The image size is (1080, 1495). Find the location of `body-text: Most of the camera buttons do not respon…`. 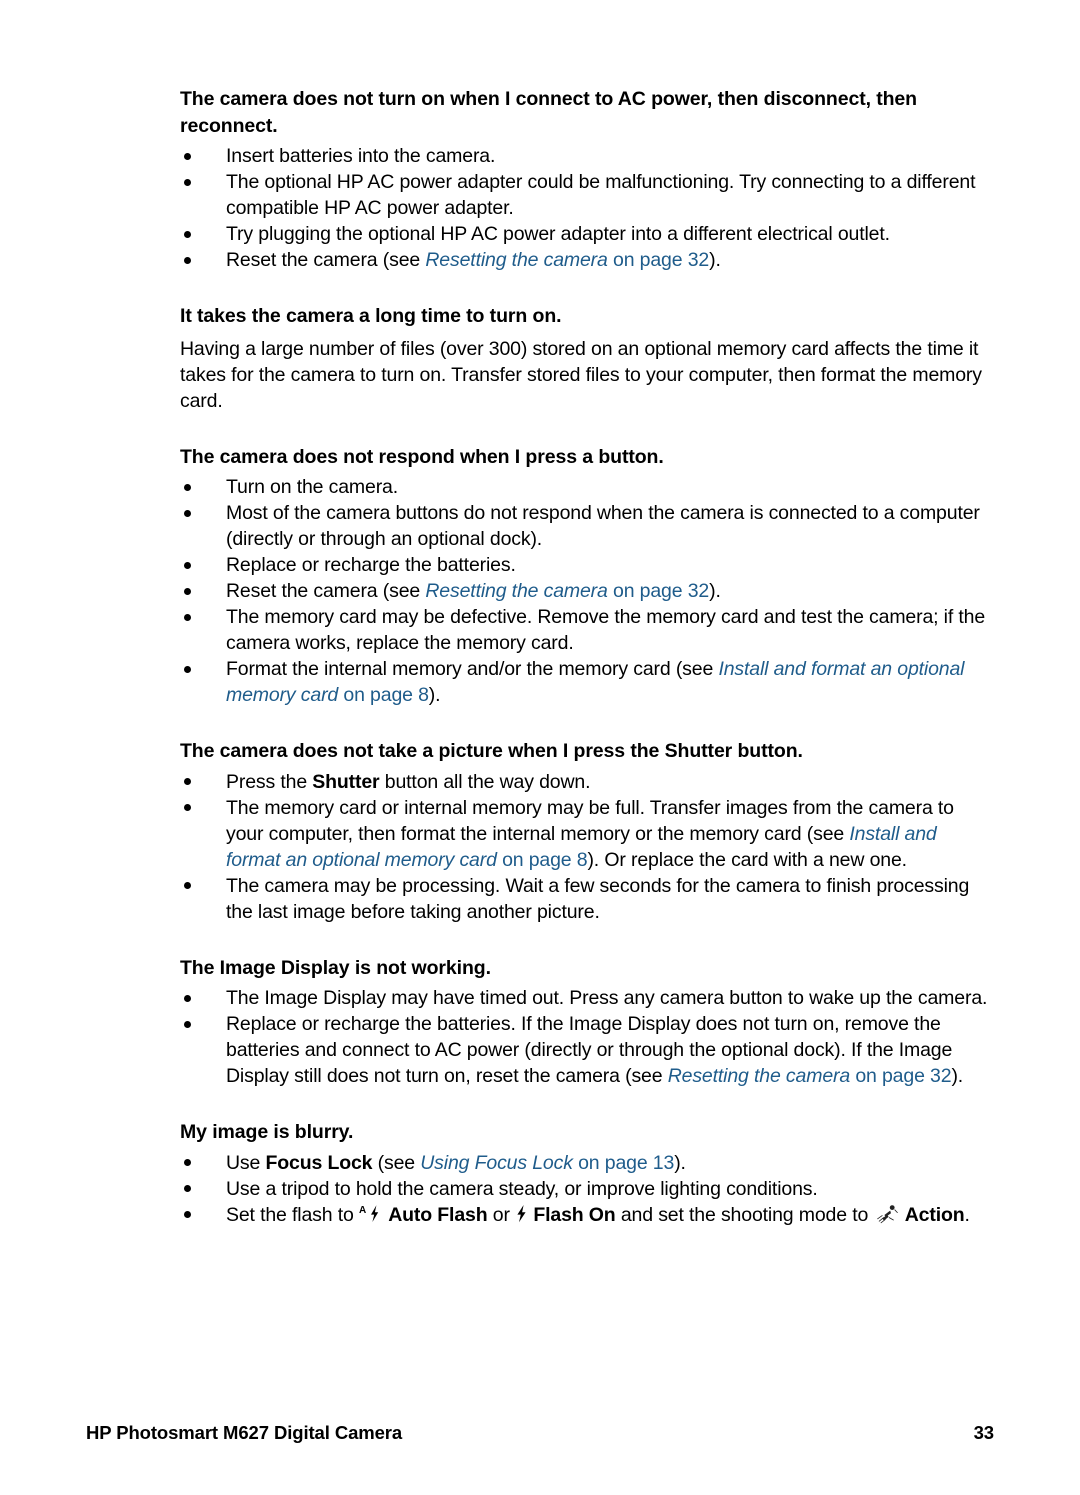

body-text: Most of the camera buttons do not respon… is located at coordinates (603, 526).